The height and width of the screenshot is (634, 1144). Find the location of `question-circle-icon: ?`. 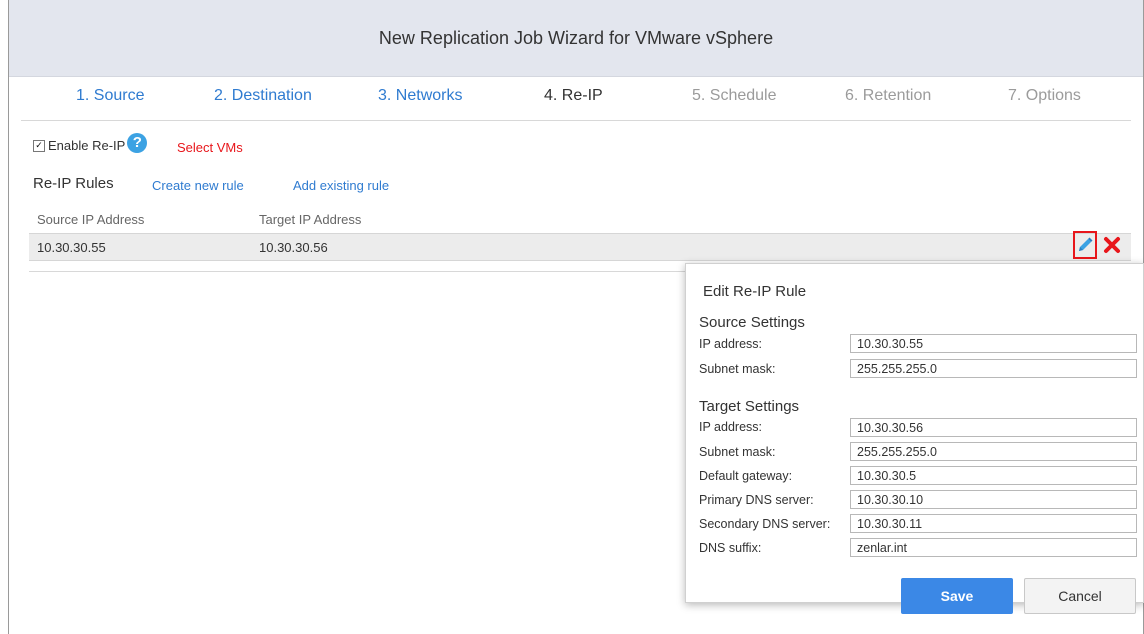

question-circle-icon: ? is located at coordinates (137, 142).